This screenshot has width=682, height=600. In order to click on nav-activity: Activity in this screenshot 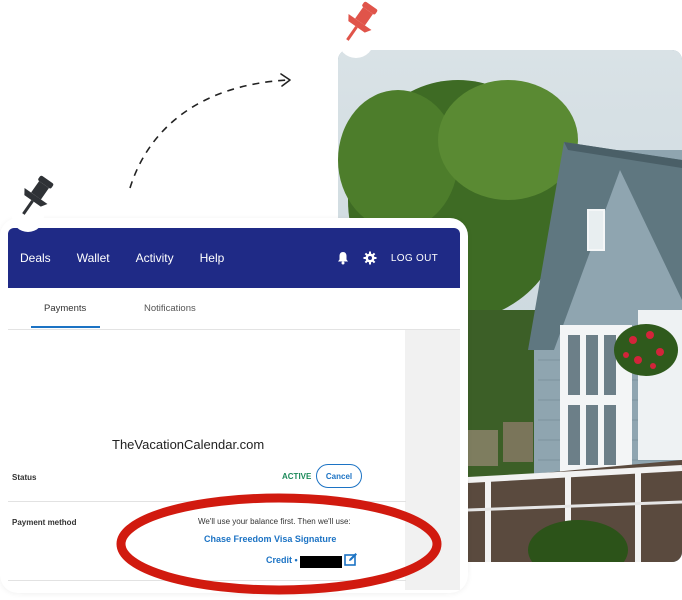, I will do `click(155, 258)`.